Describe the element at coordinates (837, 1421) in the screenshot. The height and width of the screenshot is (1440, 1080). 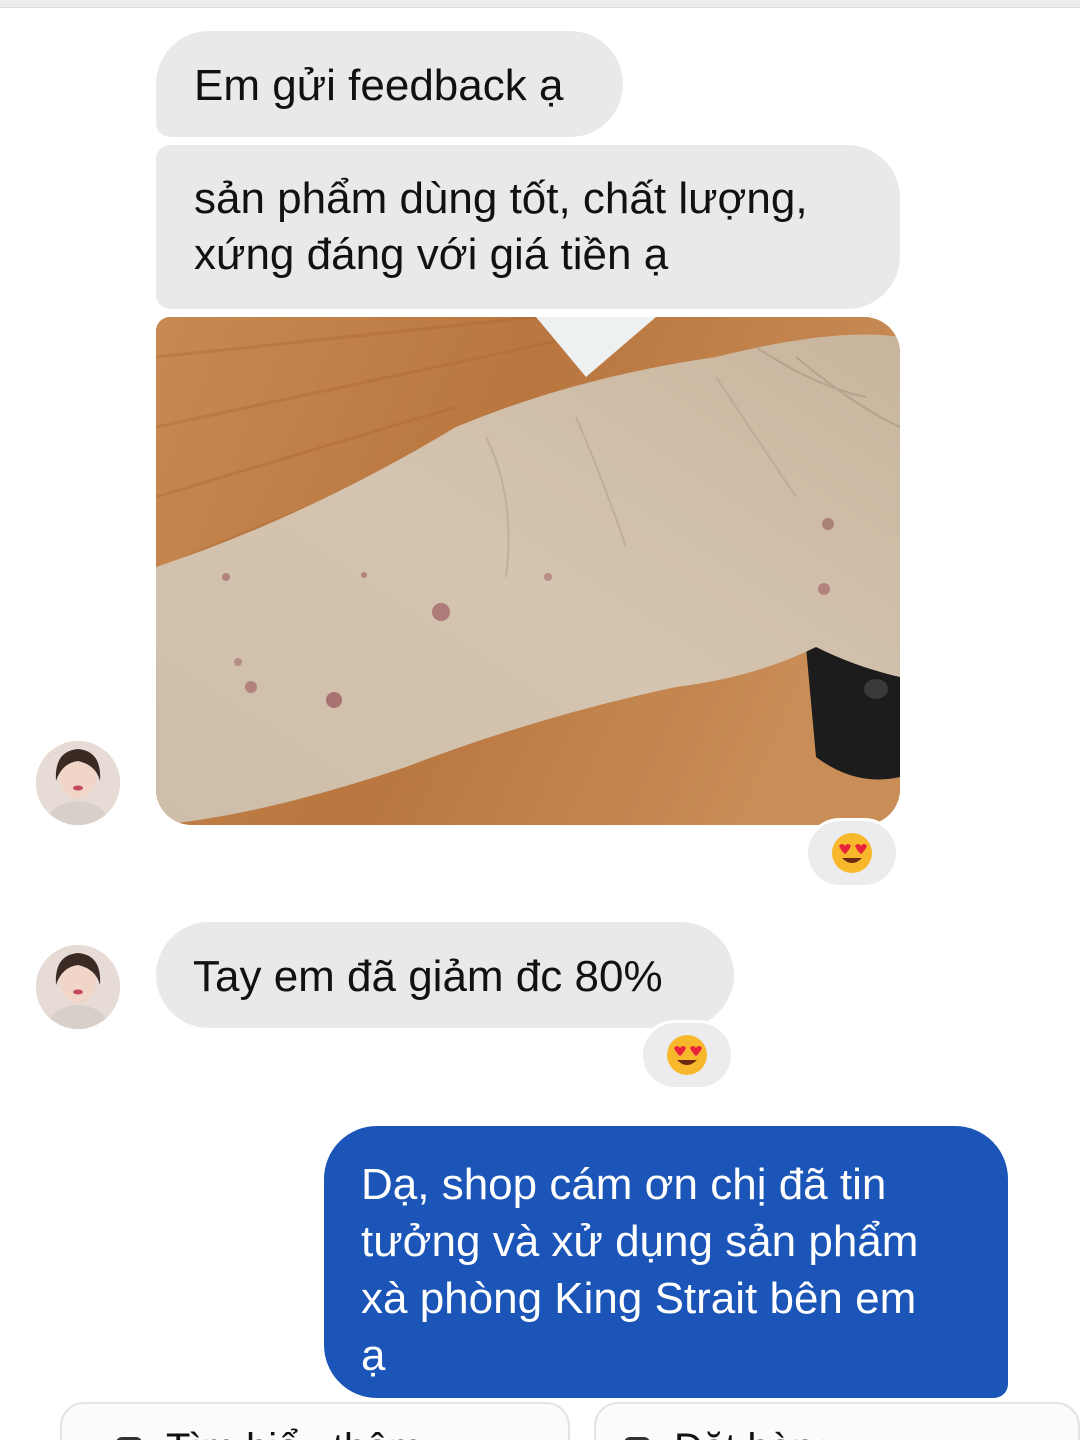
I see `quick-reply-chip: Đặt hàng` at that location.